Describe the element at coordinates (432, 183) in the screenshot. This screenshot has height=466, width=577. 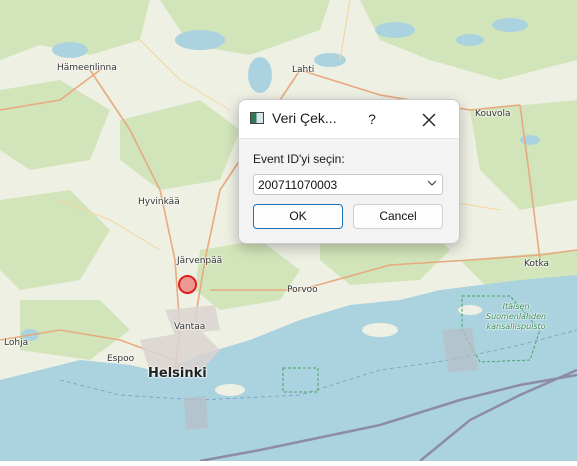
I see `chevron-down-icon` at that location.